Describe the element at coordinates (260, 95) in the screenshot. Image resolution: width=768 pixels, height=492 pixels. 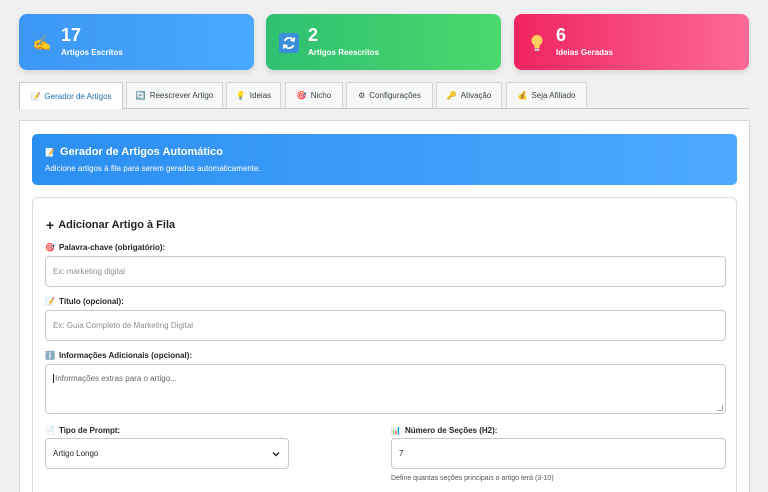
I see `tab-label: Ideias` at that location.